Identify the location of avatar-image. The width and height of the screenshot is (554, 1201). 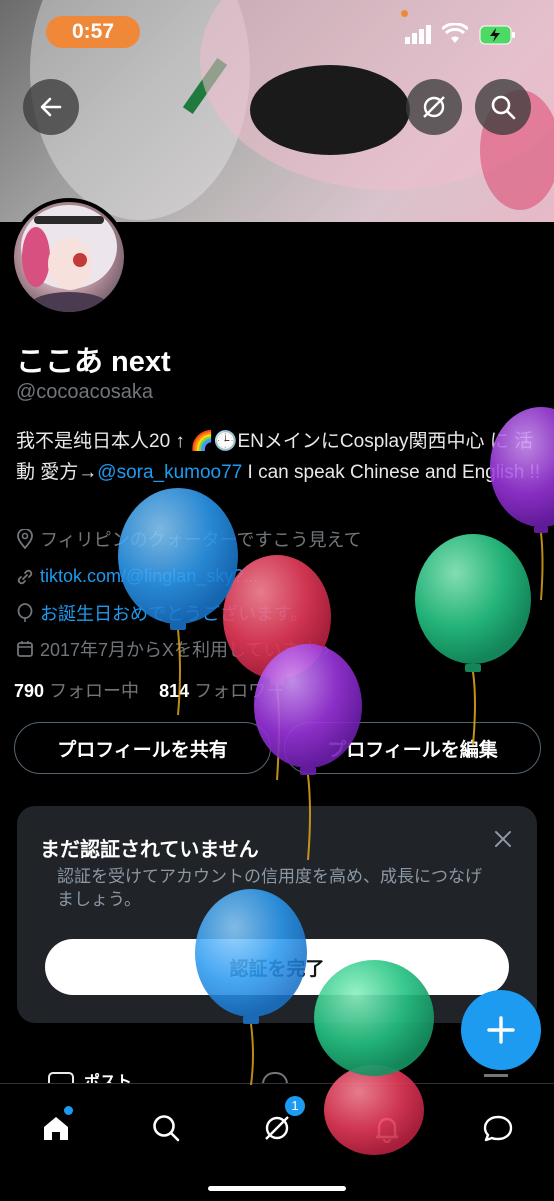
(69, 257).